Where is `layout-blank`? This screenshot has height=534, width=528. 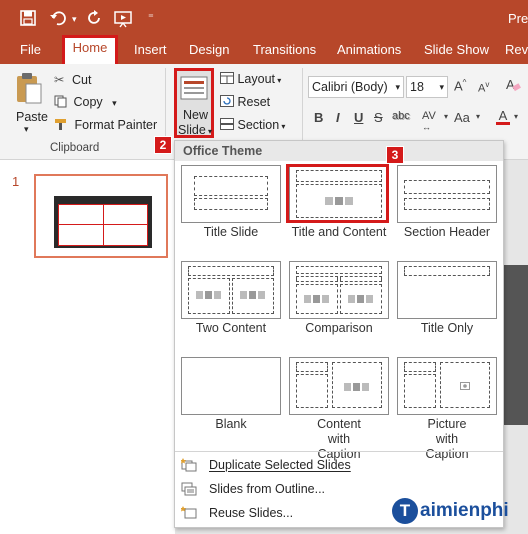
layout-blank is located at coordinates (231, 386).